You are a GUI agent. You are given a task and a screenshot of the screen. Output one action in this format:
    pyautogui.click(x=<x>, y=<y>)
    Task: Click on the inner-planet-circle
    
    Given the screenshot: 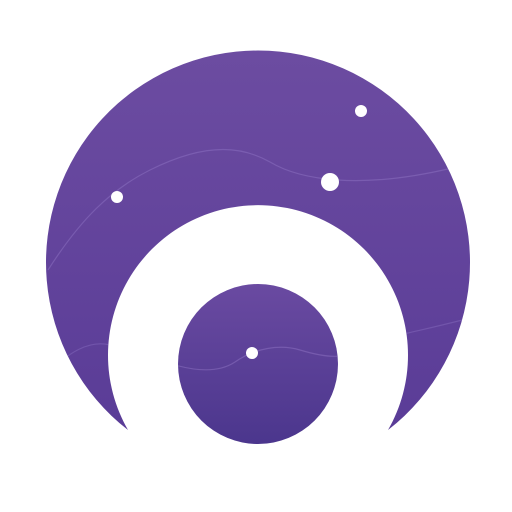 What is the action you would take?
    pyautogui.click(x=258, y=364)
    